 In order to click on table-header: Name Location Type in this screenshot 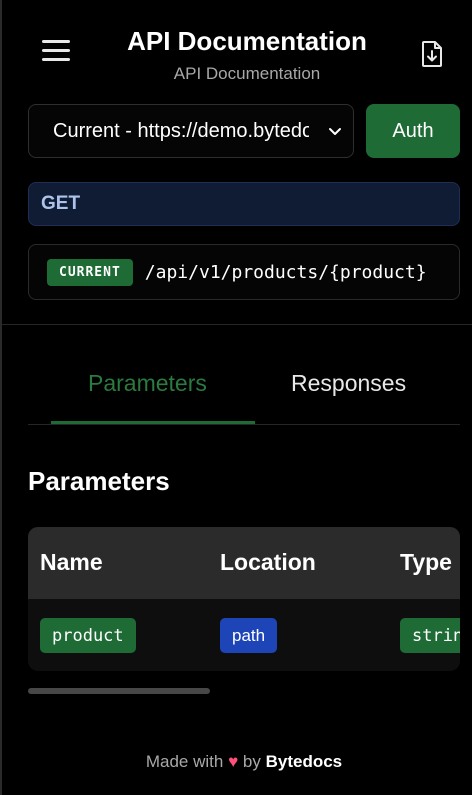, I will do `click(244, 563)`.